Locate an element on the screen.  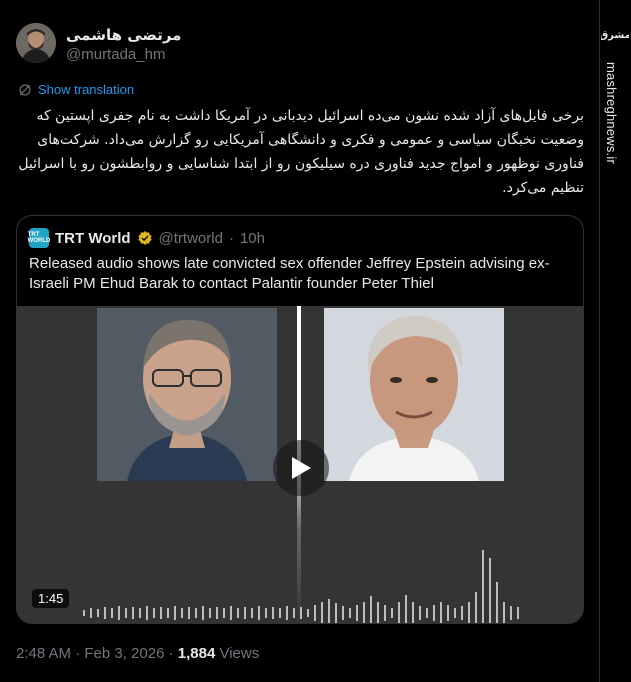
avatar is located at coordinates (36, 43).